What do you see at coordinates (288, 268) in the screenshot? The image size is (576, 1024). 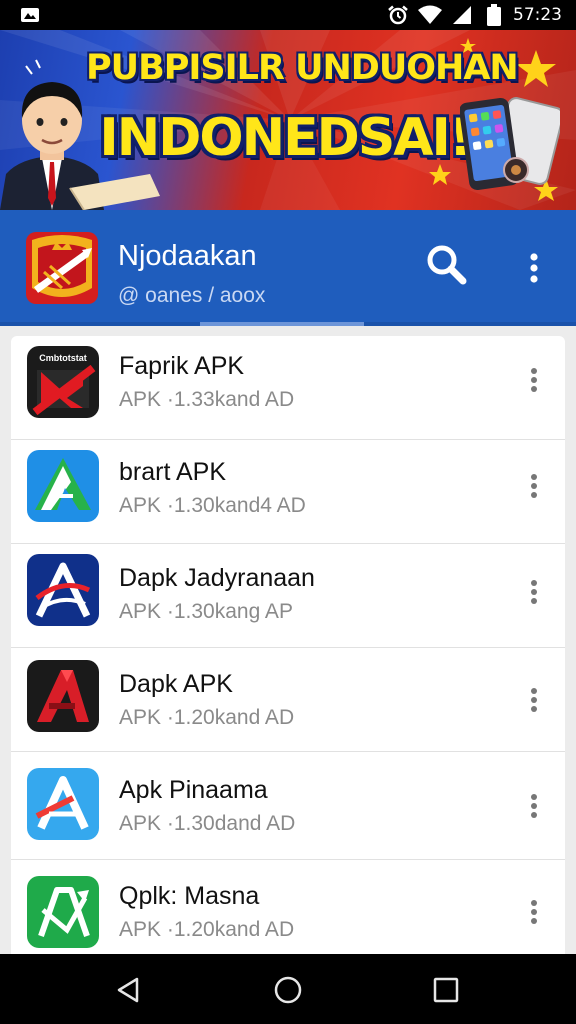 I see `app-header: Njodaakan @ oanes / aoox` at bounding box center [288, 268].